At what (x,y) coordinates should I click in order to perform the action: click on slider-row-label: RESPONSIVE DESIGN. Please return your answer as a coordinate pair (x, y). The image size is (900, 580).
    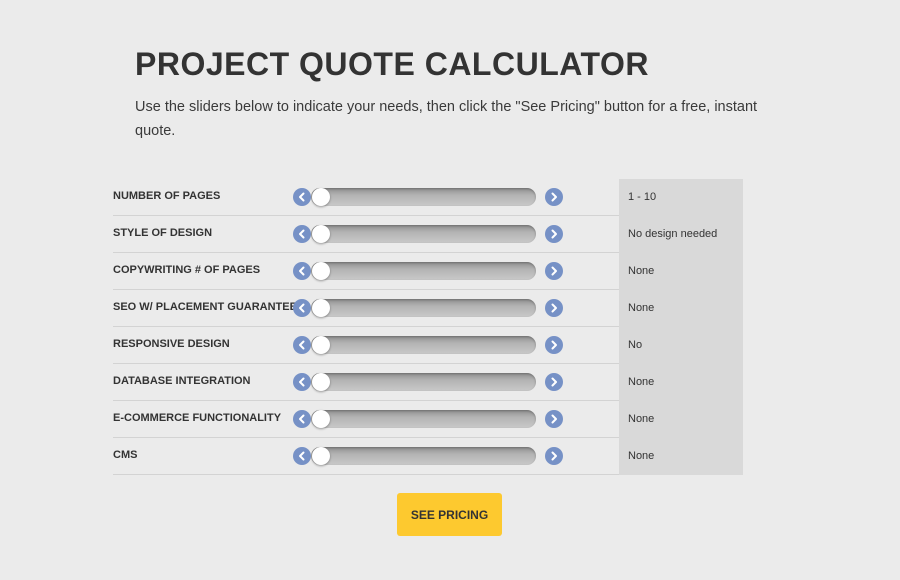
    Looking at the image, I should click on (171, 344).